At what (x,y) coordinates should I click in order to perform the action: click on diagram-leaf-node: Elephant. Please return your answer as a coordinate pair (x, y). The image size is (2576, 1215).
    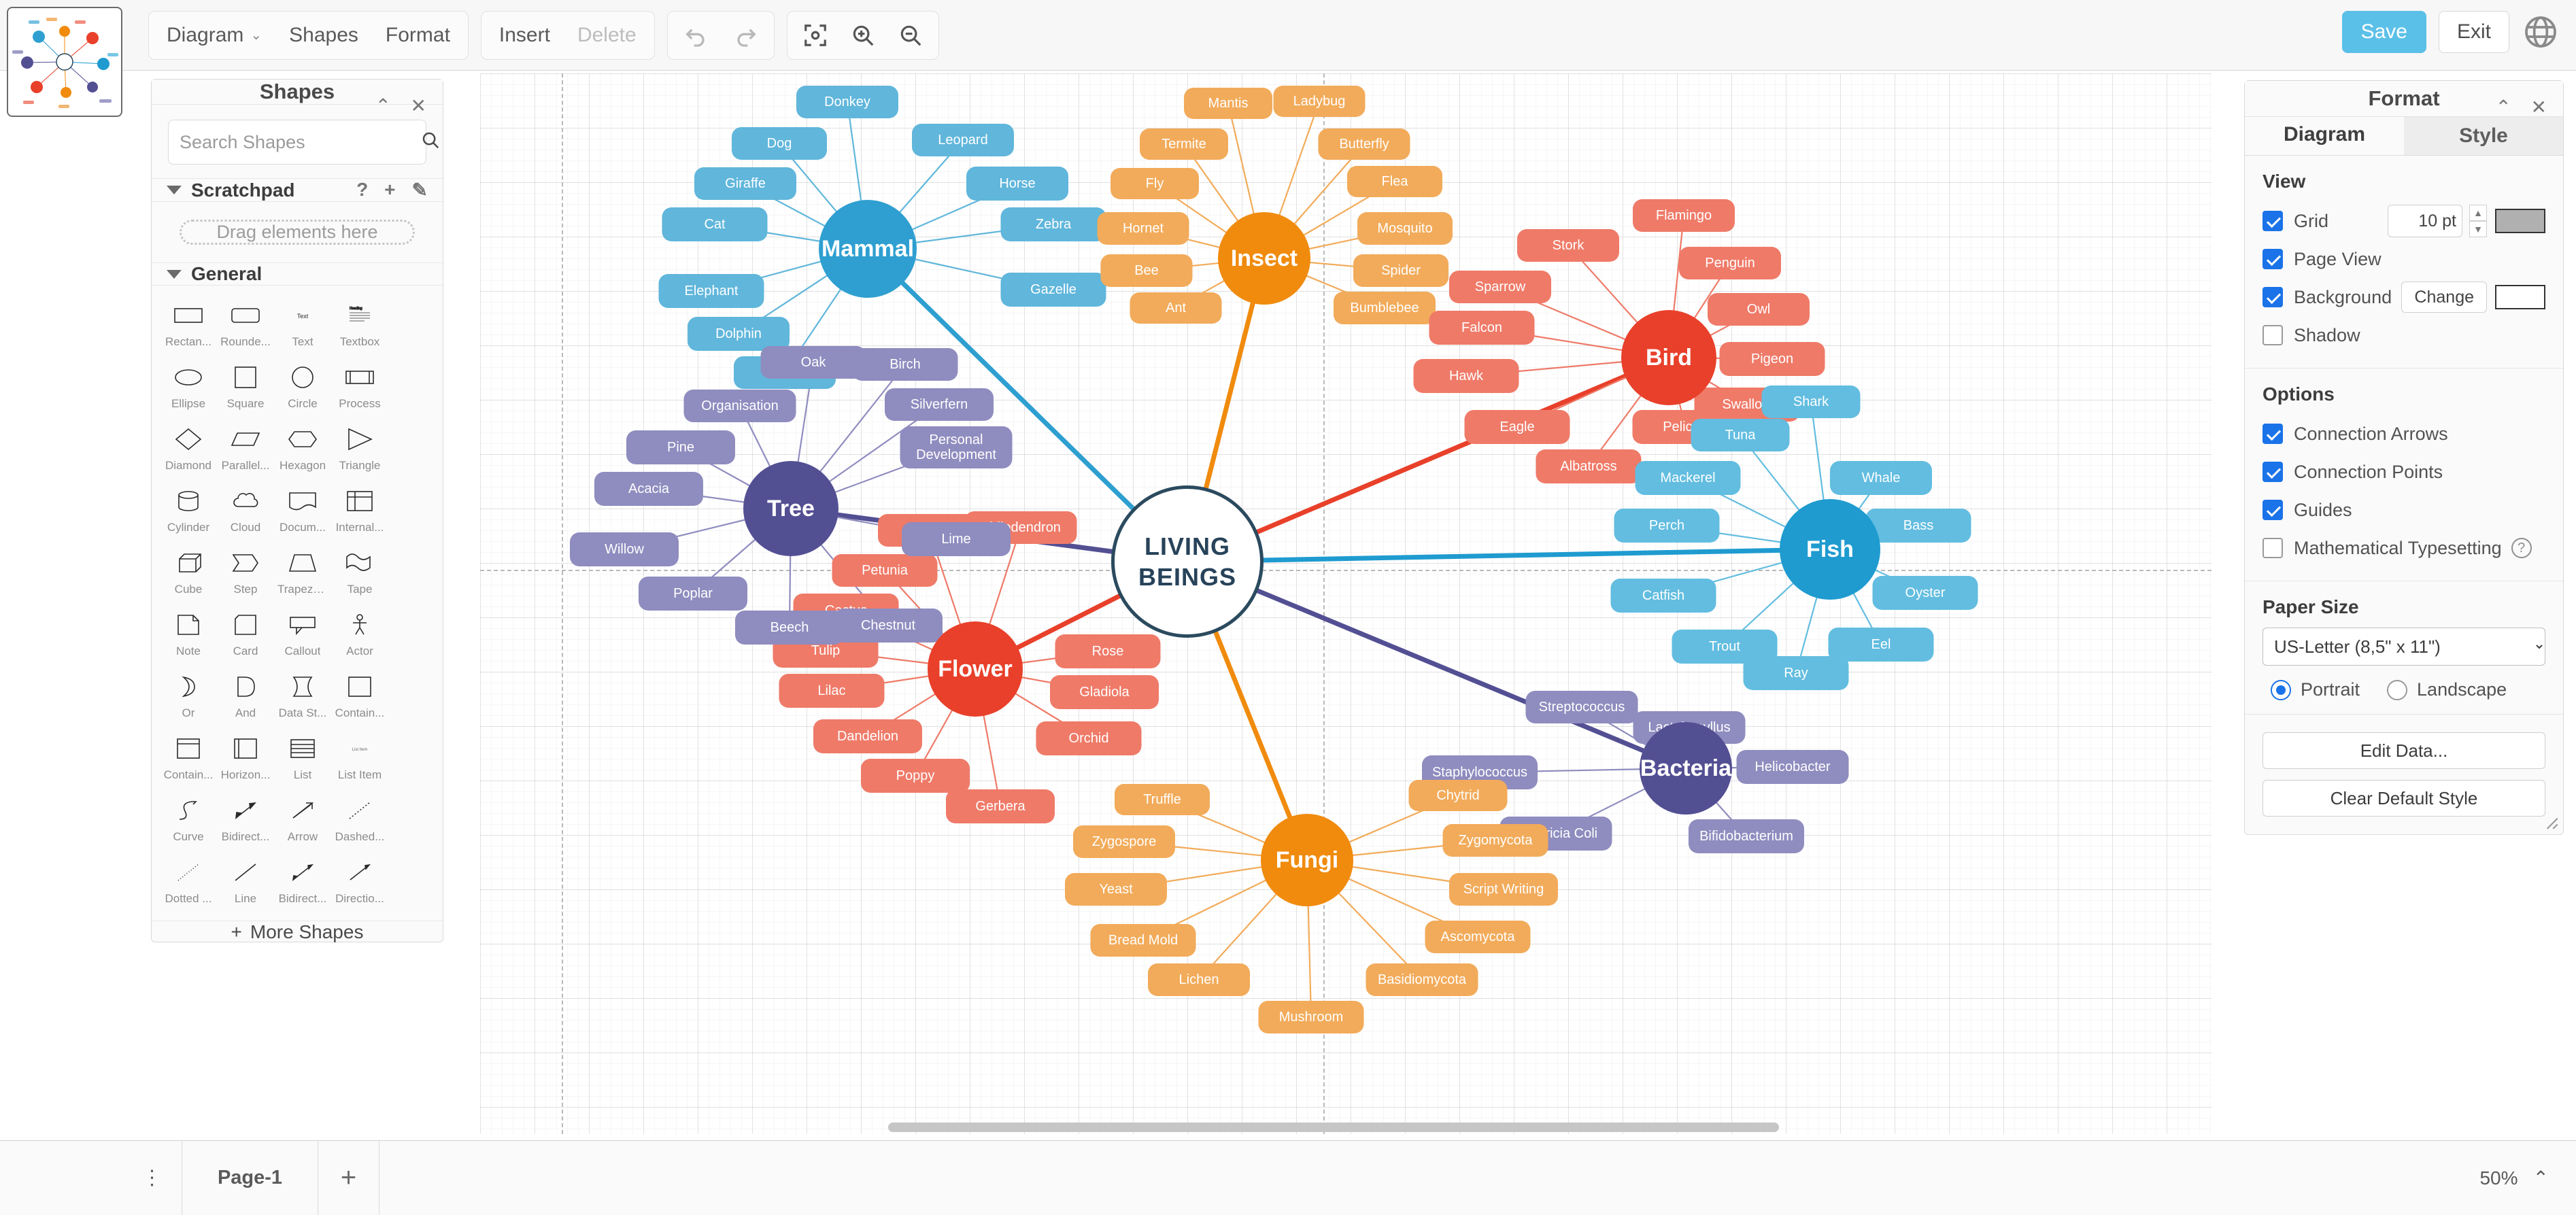
    Looking at the image, I should click on (711, 291).